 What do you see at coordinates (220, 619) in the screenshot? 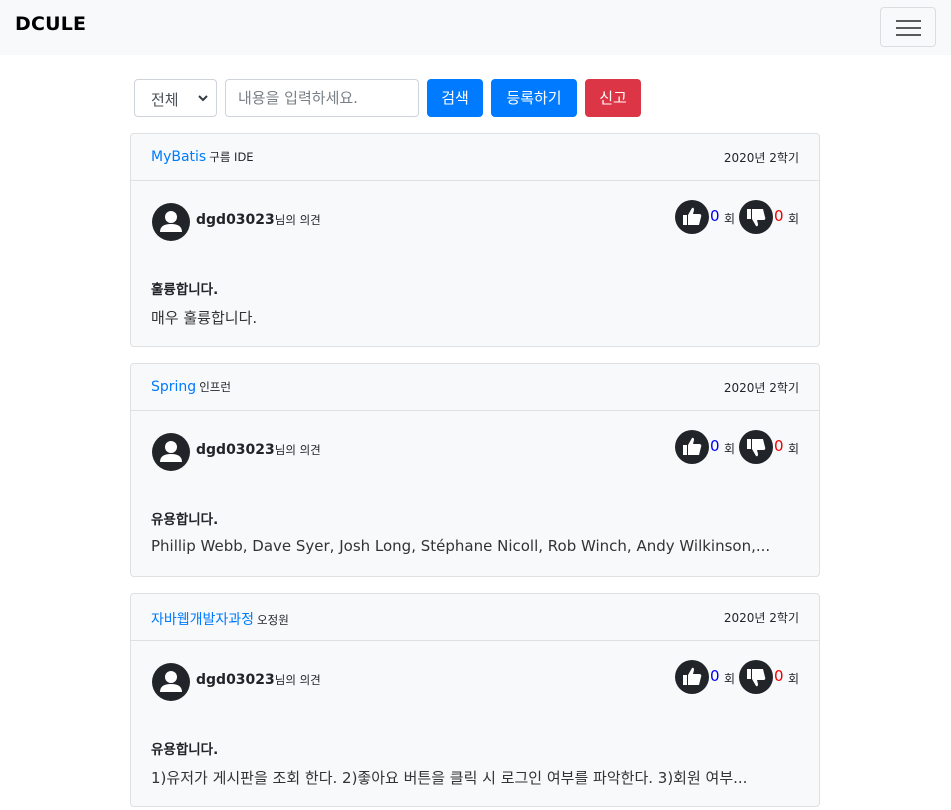
I see `course-name: 자바웹개발자과정 오정원` at bounding box center [220, 619].